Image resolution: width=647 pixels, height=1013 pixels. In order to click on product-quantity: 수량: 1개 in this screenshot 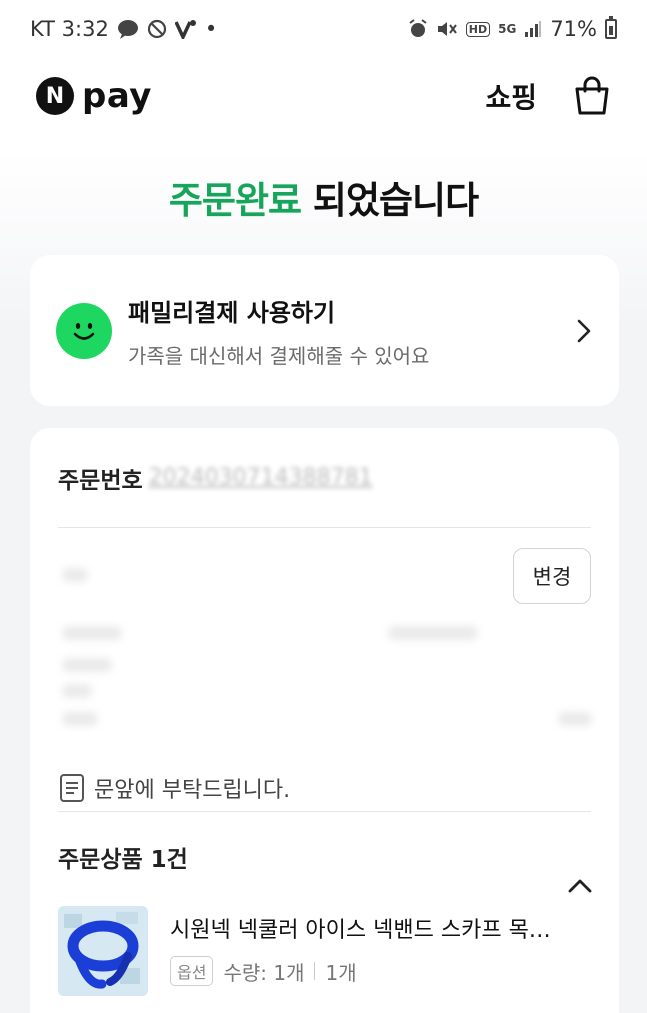, I will do `click(264, 972)`.